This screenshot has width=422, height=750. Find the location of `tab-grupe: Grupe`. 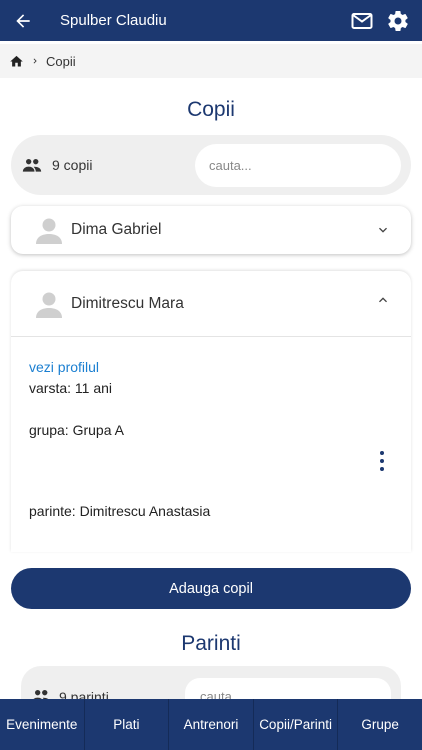

tab-grupe: Grupe is located at coordinates (380, 724).